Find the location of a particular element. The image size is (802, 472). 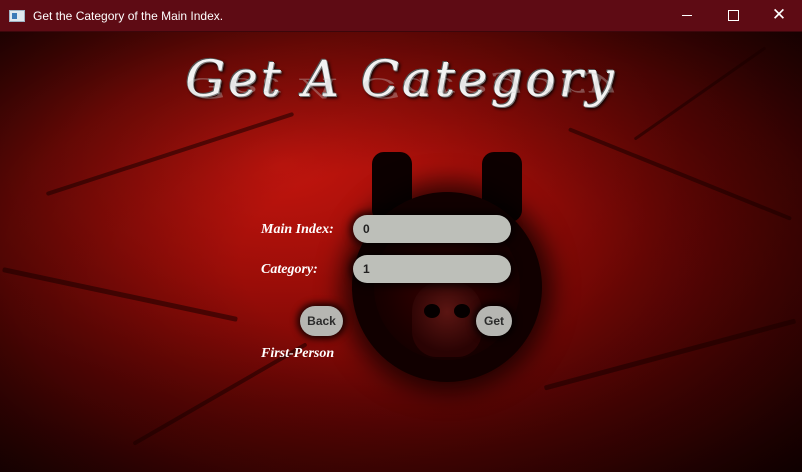

main-index-label: Main Index: is located at coordinates (297, 229).